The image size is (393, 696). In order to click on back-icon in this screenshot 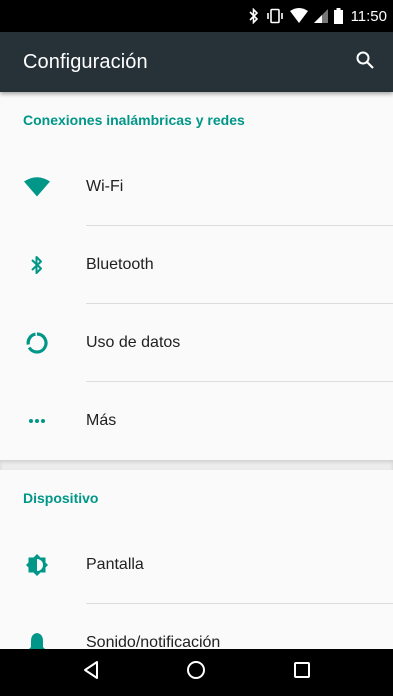, I will do `click(91, 672)`.